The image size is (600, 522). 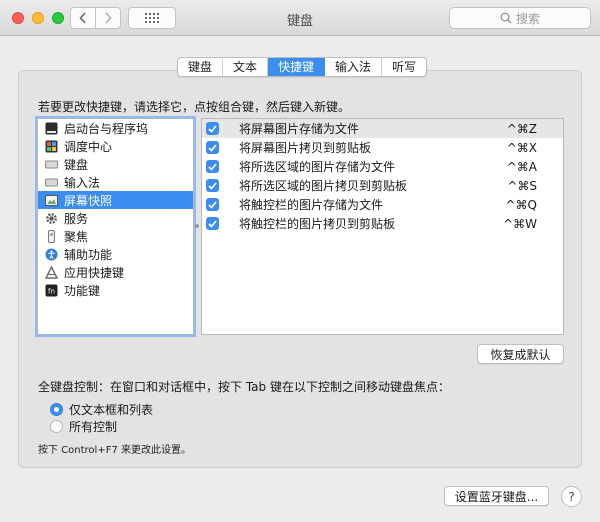 I want to click on shortcut-keys: ^⌘Q, so click(x=533, y=205).